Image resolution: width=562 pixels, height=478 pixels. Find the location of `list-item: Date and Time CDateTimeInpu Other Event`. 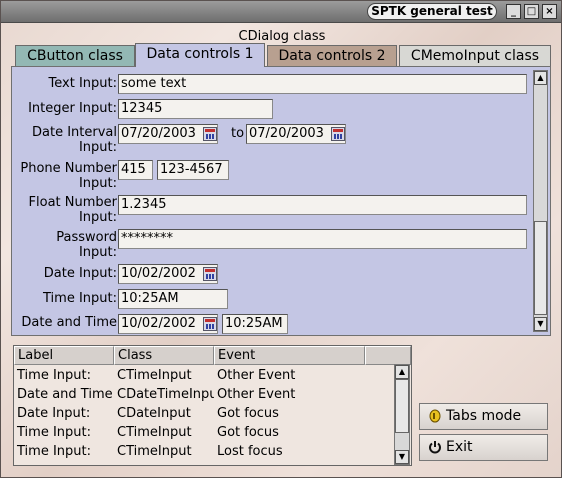

list-item: Date and Time CDateTimeInpu Other Event is located at coordinates (205, 394).